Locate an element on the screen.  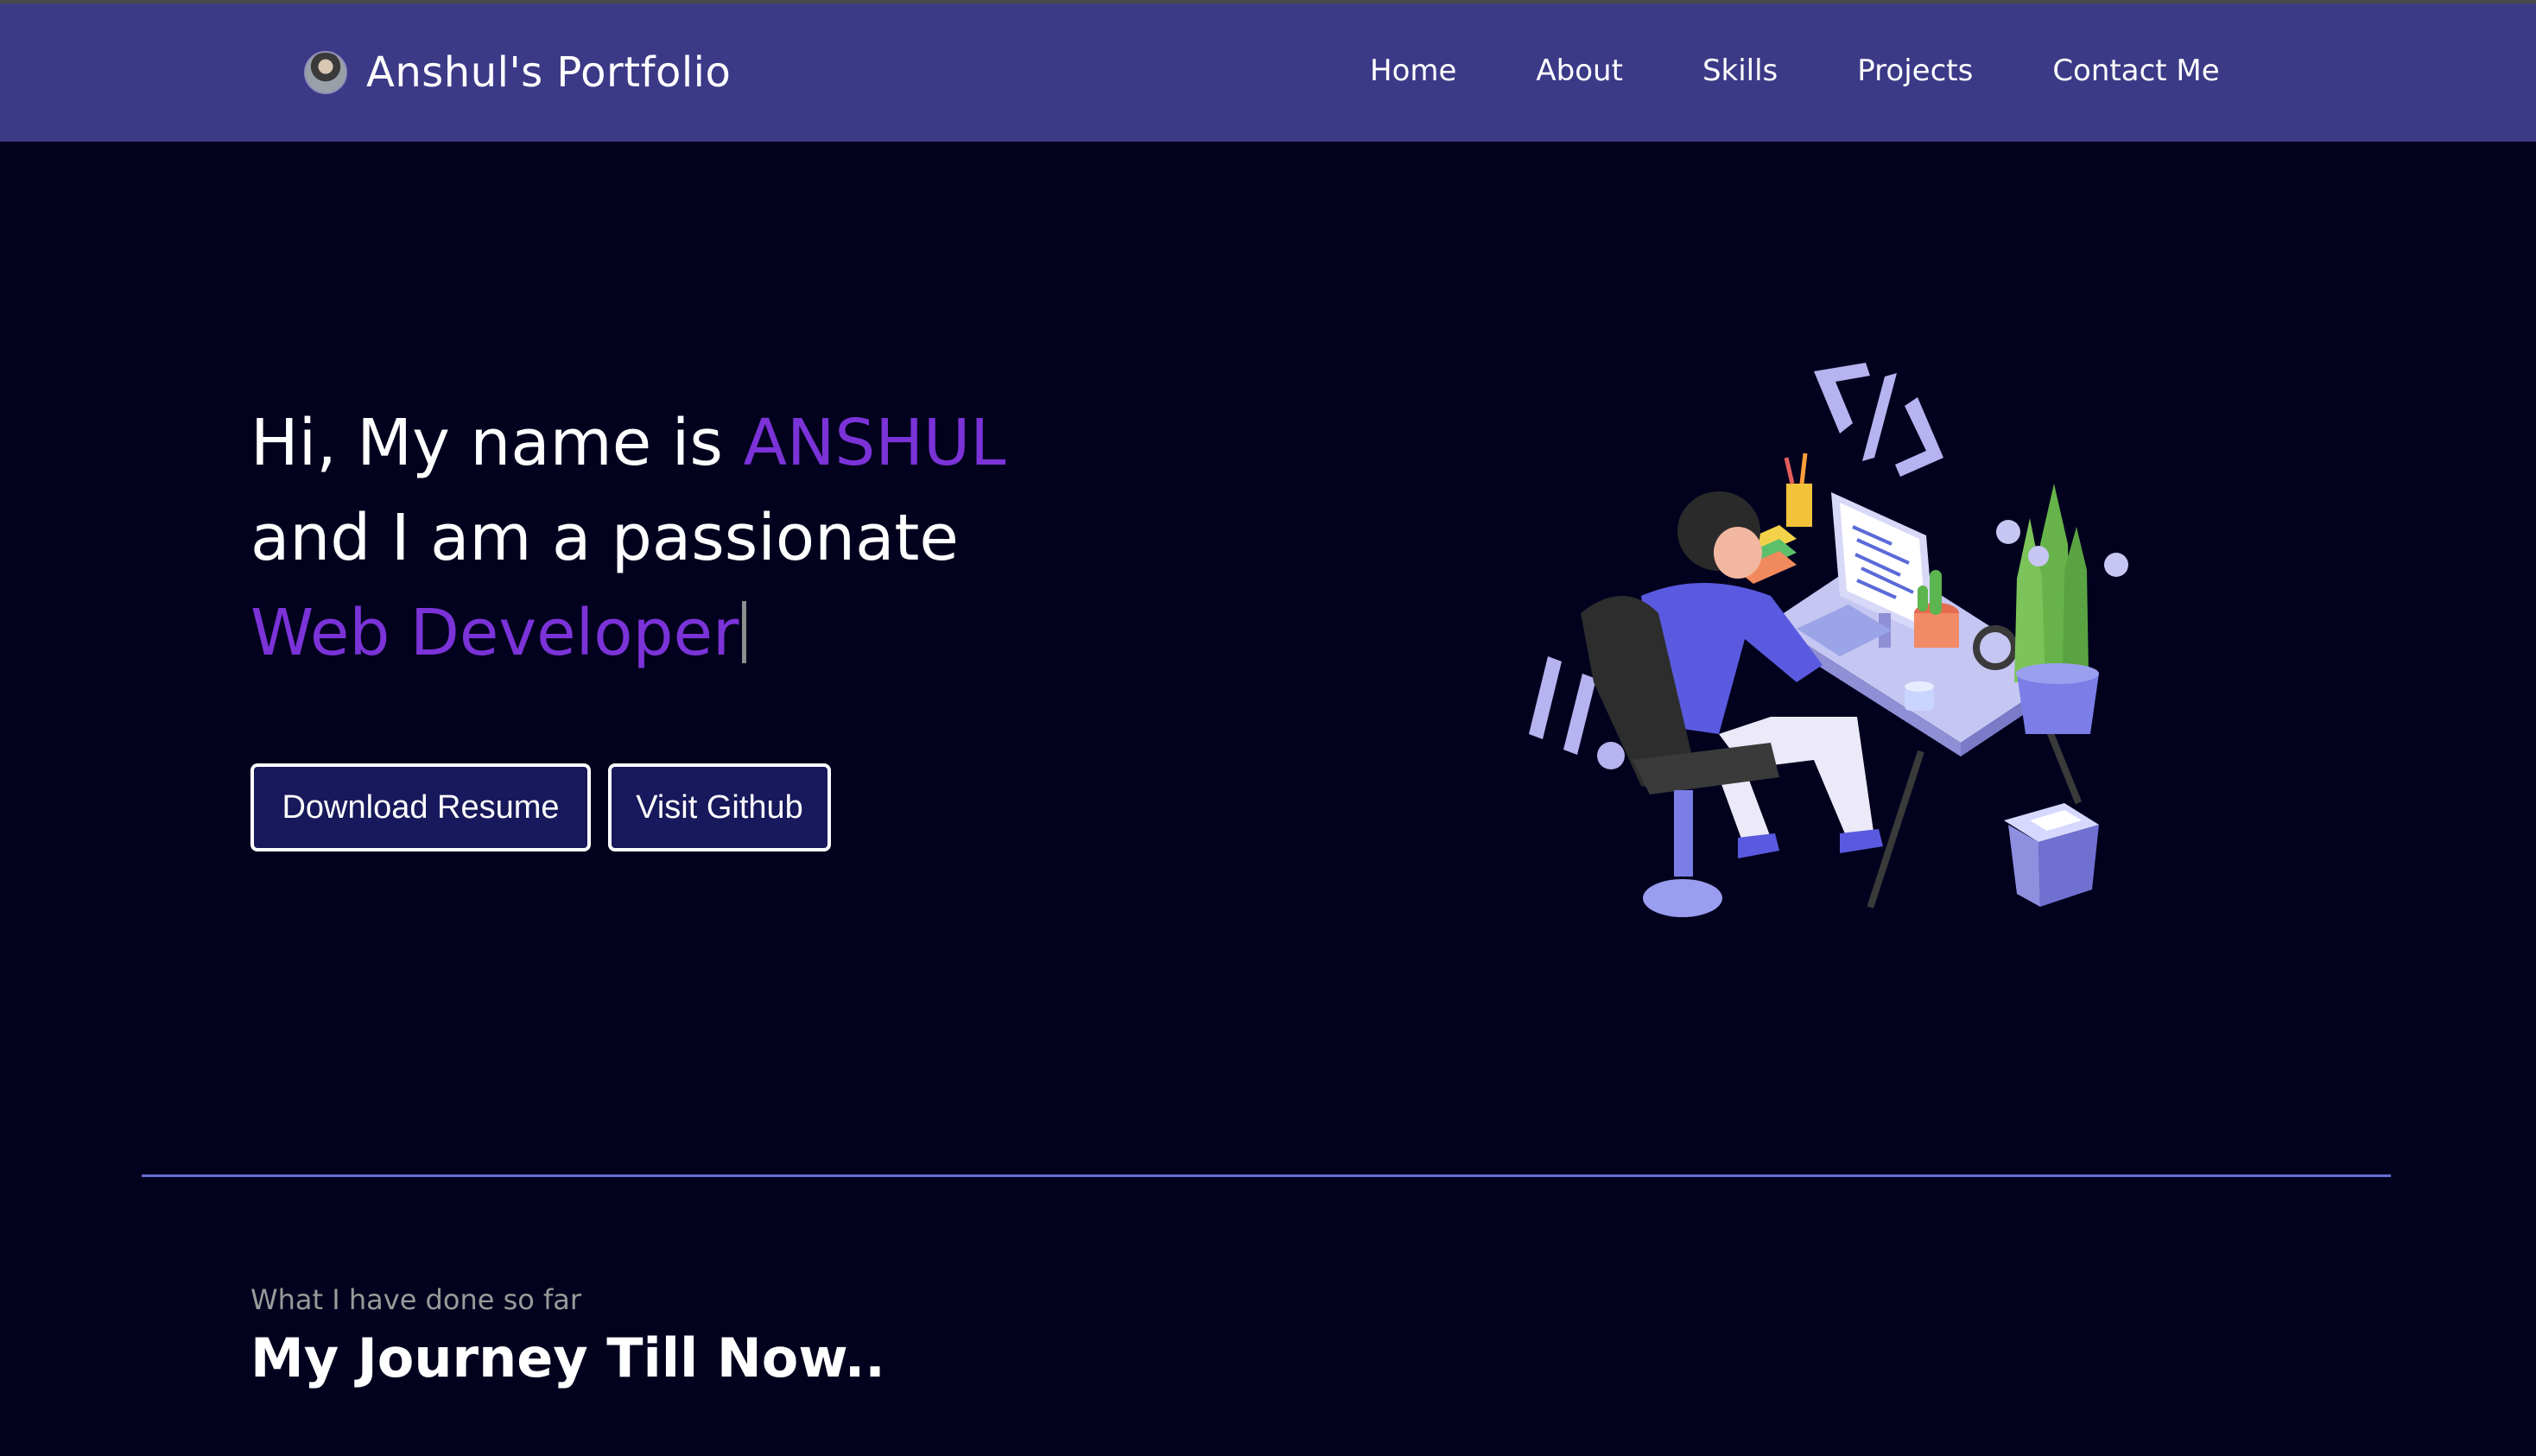
hero-name: ANSHUL is located at coordinates (874, 443).